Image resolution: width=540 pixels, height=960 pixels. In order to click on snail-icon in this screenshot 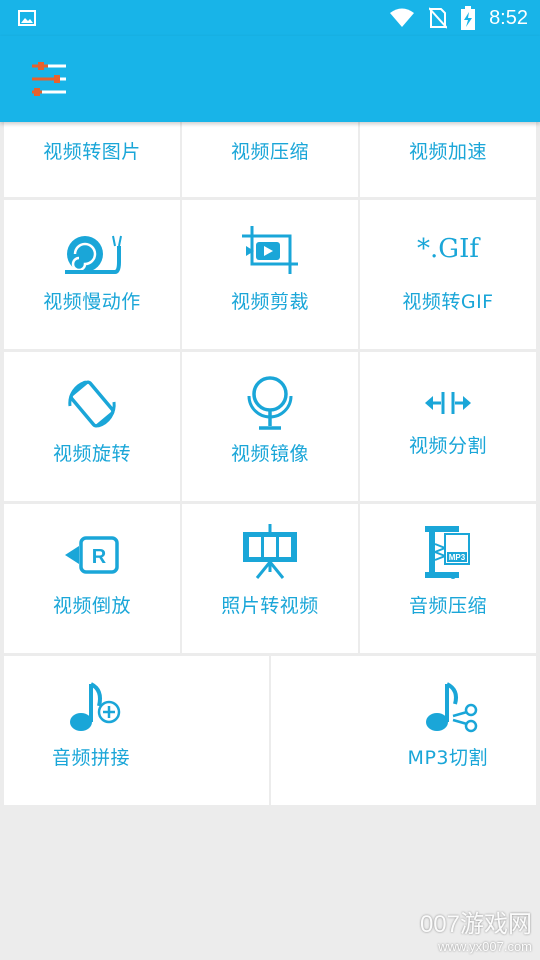, I will do `click(93, 254)`.